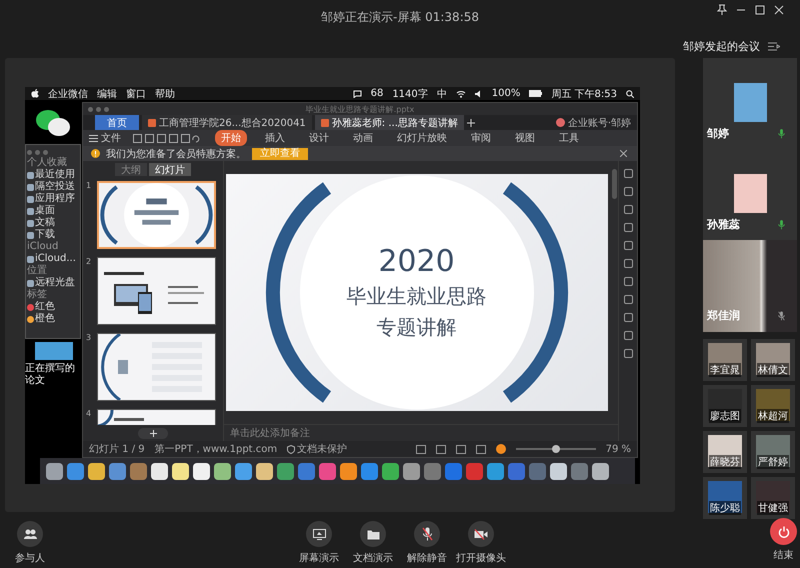 This screenshot has width=800, height=568. What do you see at coordinates (773, 508) in the screenshot?
I see `participant-name: 甘健强` at bounding box center [773, 508].